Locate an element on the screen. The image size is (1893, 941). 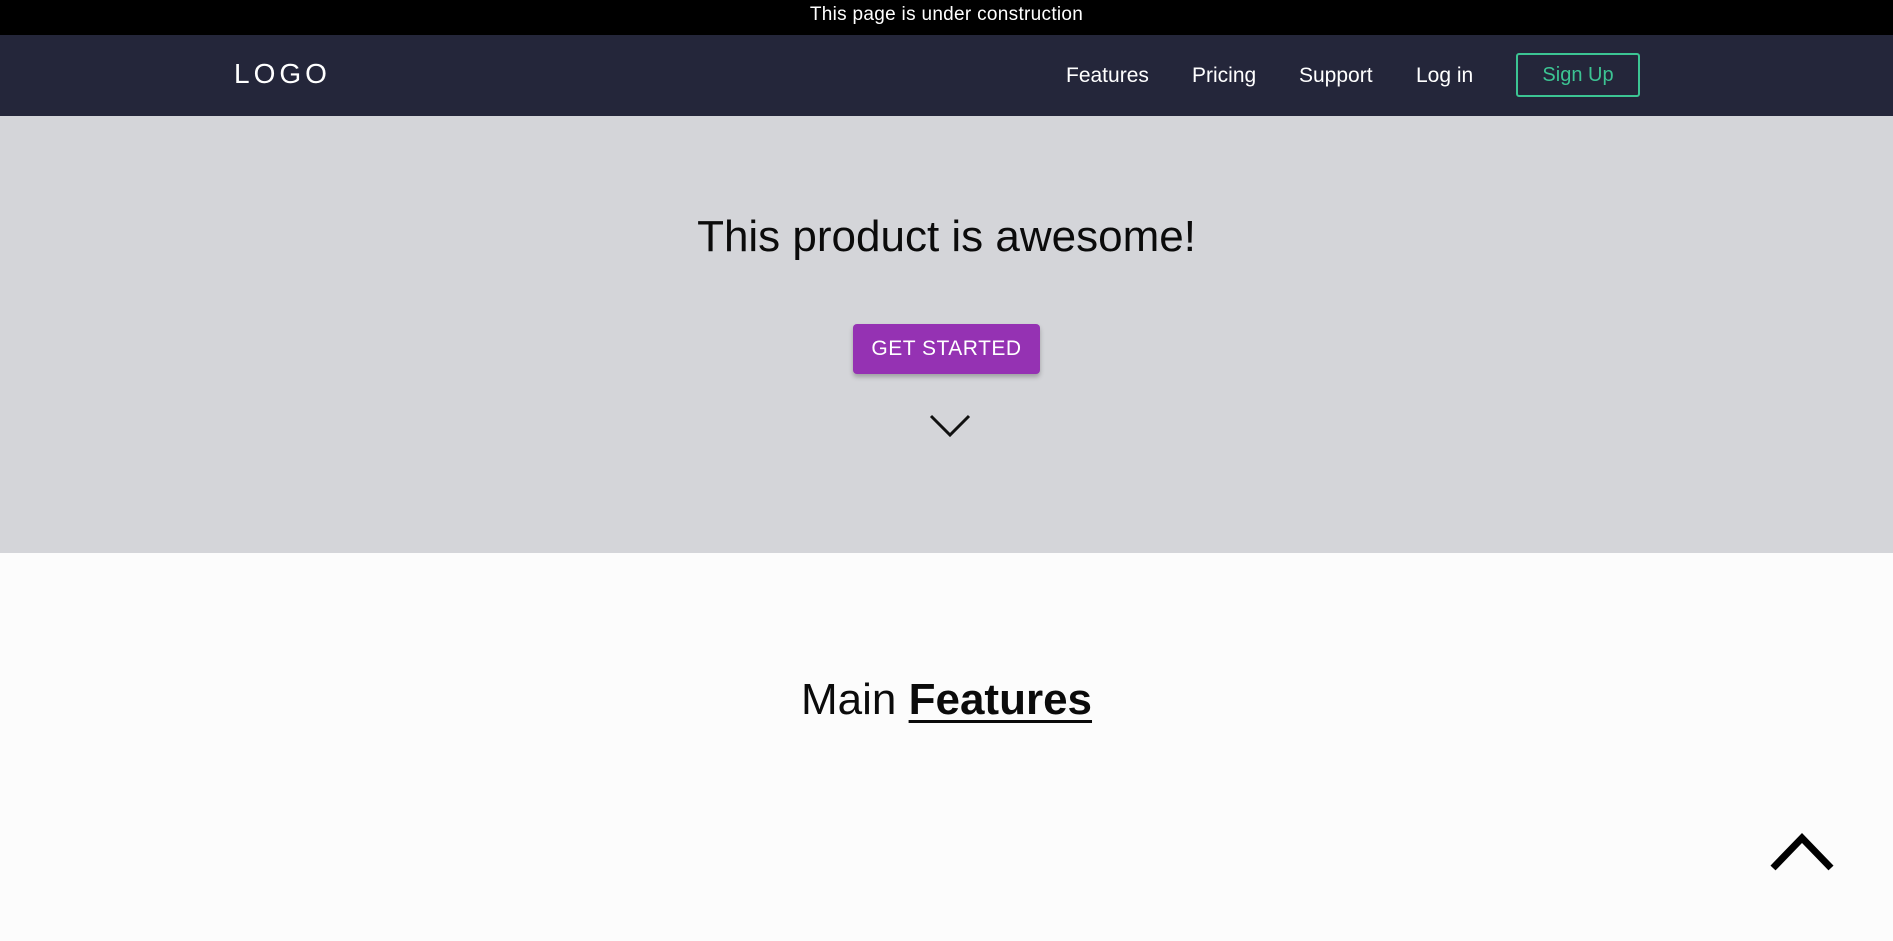
construction-banner-text: This page is under construction is located at coordinates (946, 14).